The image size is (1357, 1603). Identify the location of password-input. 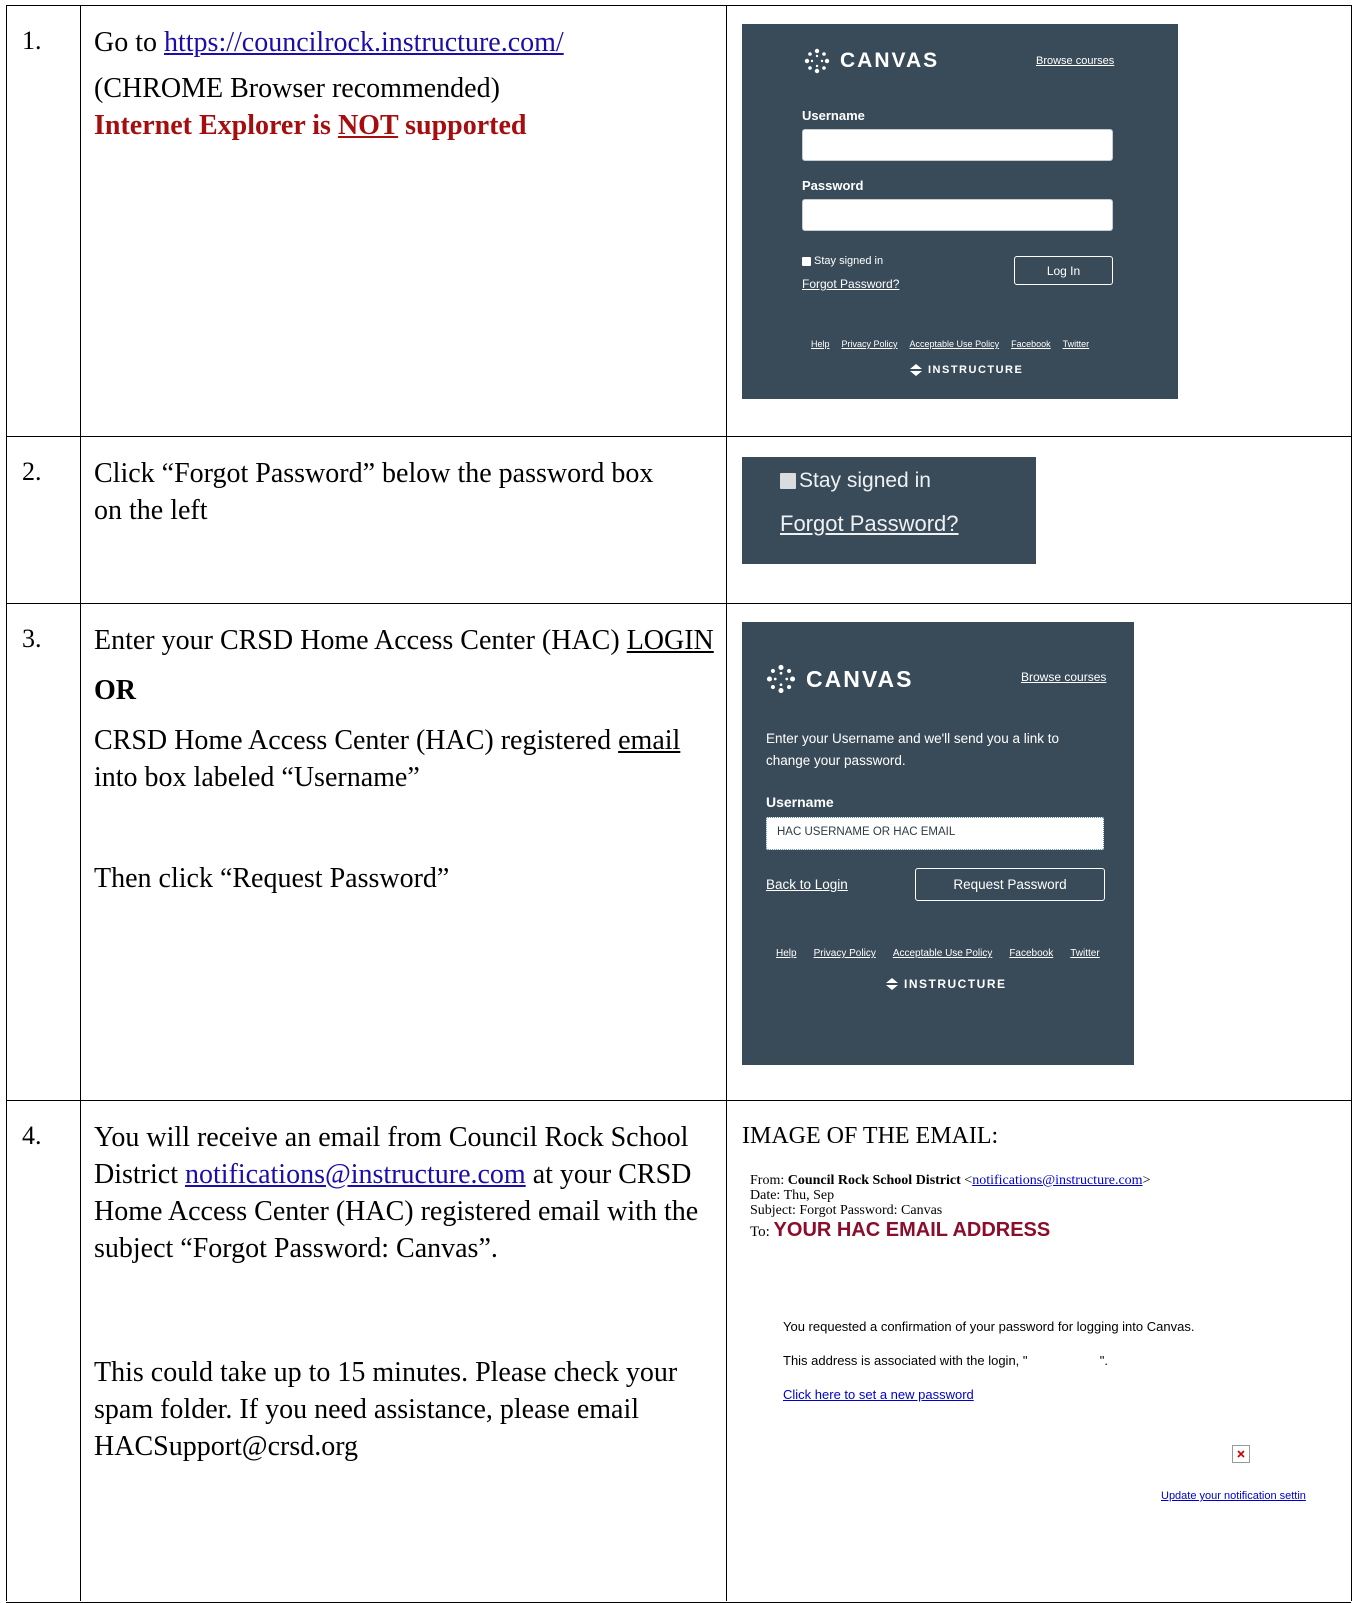
(957, 215).